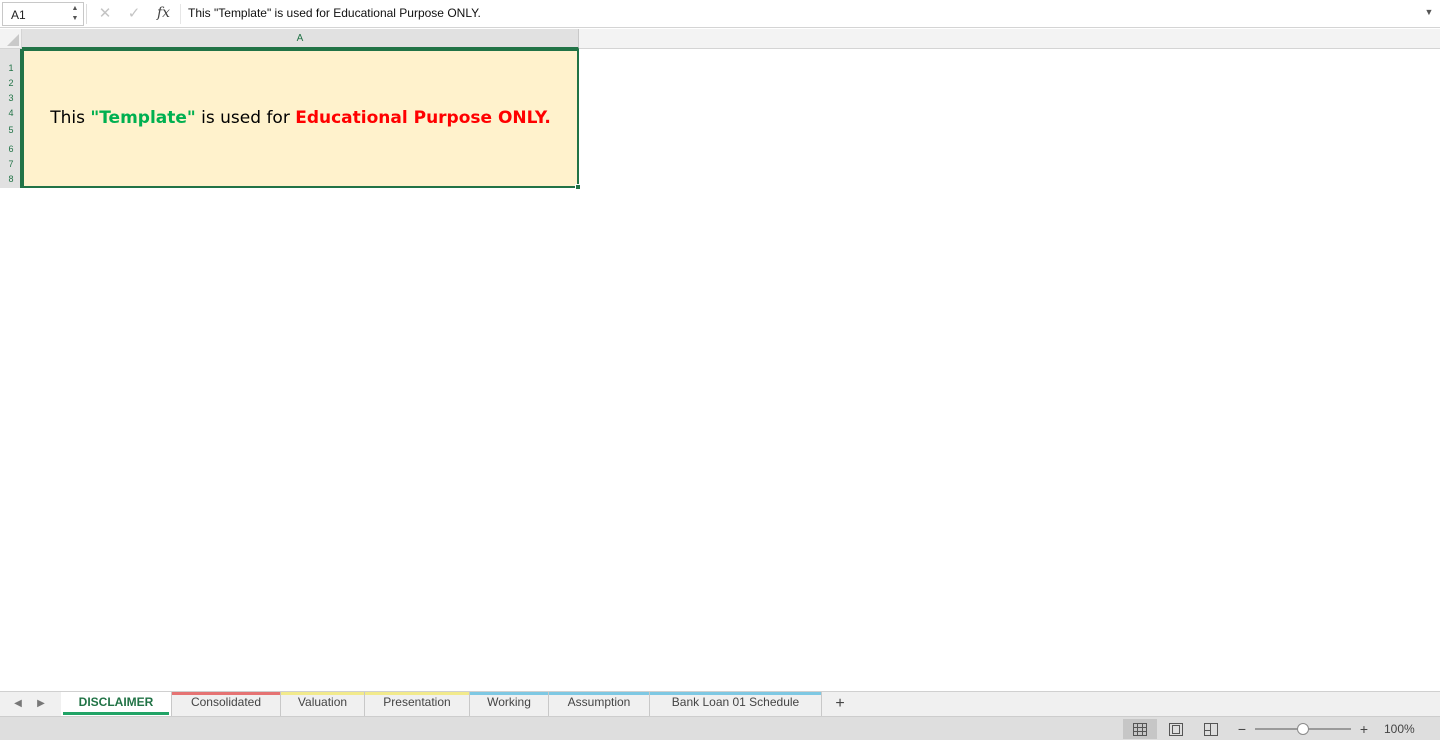  I want to click on active-tab-indicator, so click(116, 713).